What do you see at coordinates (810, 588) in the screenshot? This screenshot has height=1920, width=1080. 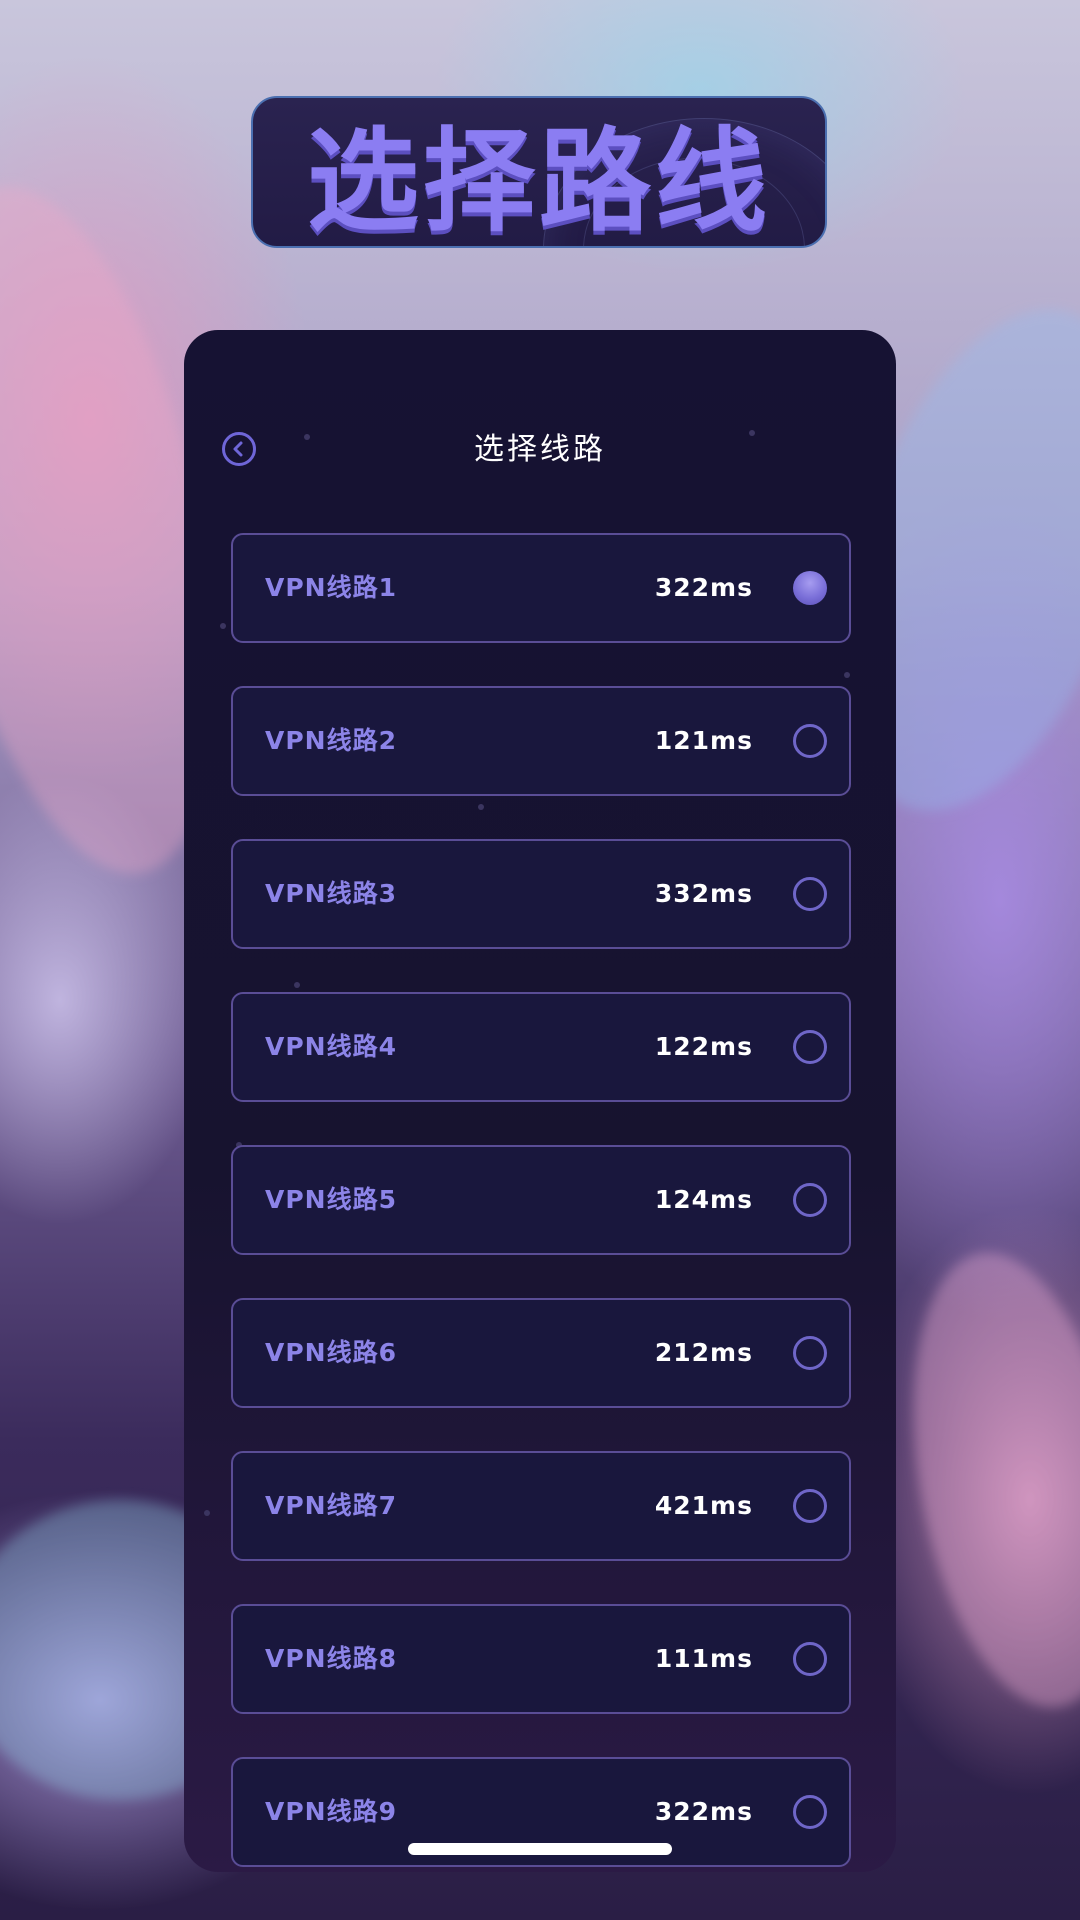 I see `radio-selected-icon` at bounding box center [810, 588].